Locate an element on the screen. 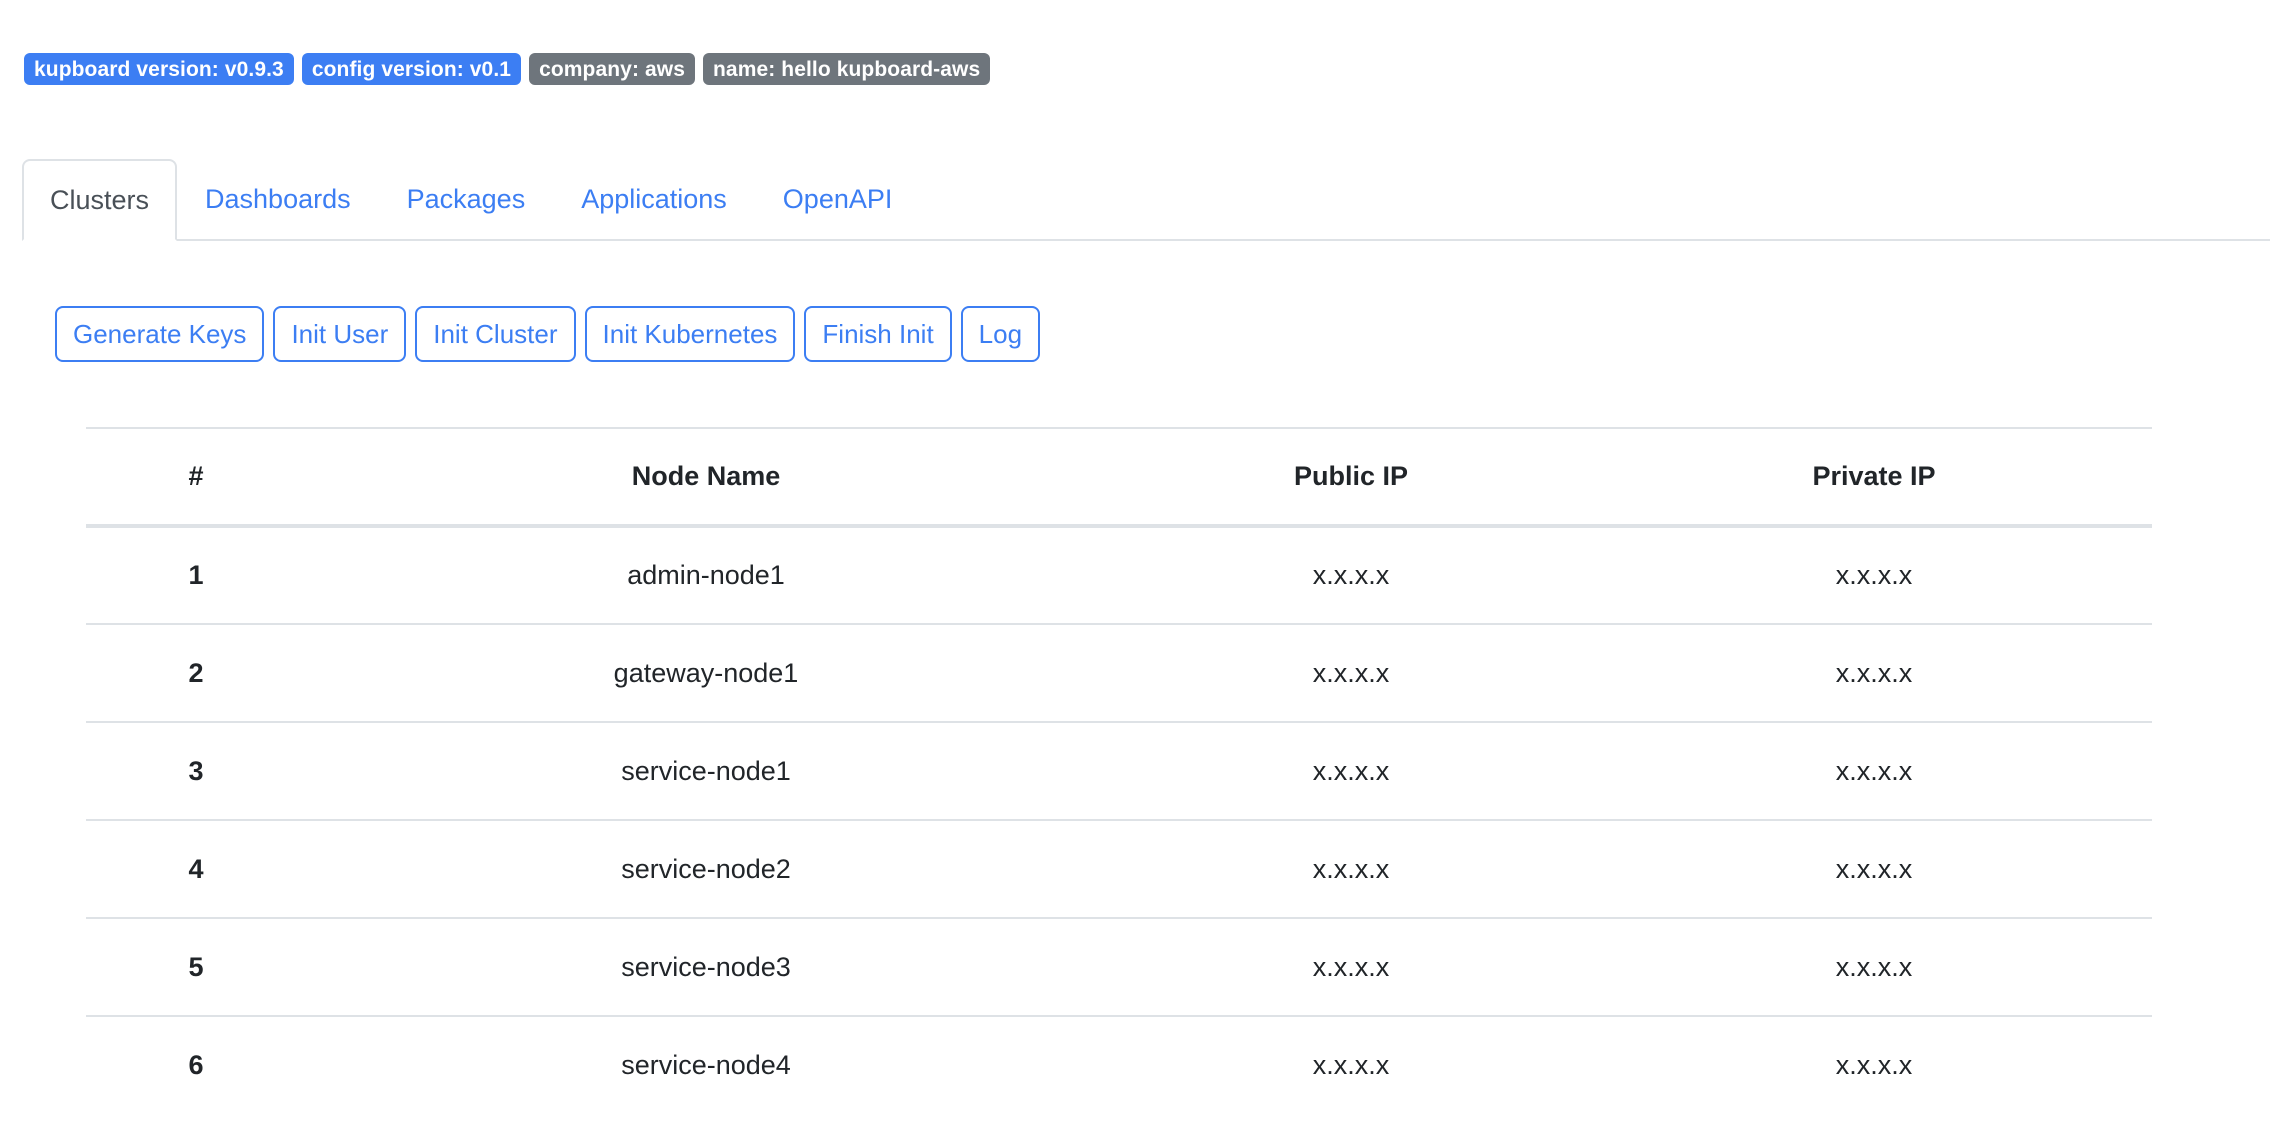 This screenshot has width=2284, height=1142. meta-badge: kupboard version: v0.9.3 is located at coordinates (159, 69).